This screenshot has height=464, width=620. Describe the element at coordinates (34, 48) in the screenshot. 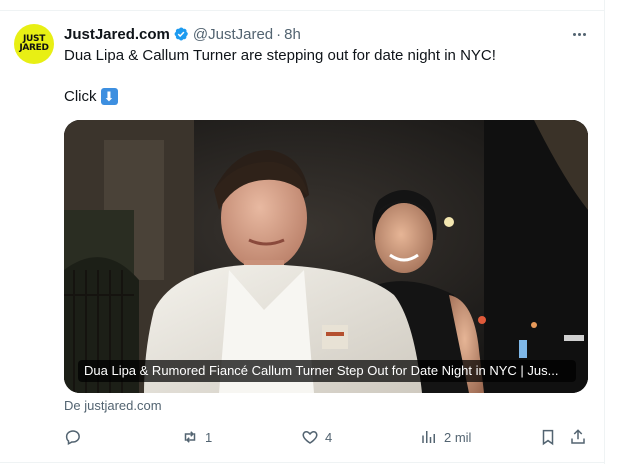

I see `avatar-text-line2: JARED` at that location.